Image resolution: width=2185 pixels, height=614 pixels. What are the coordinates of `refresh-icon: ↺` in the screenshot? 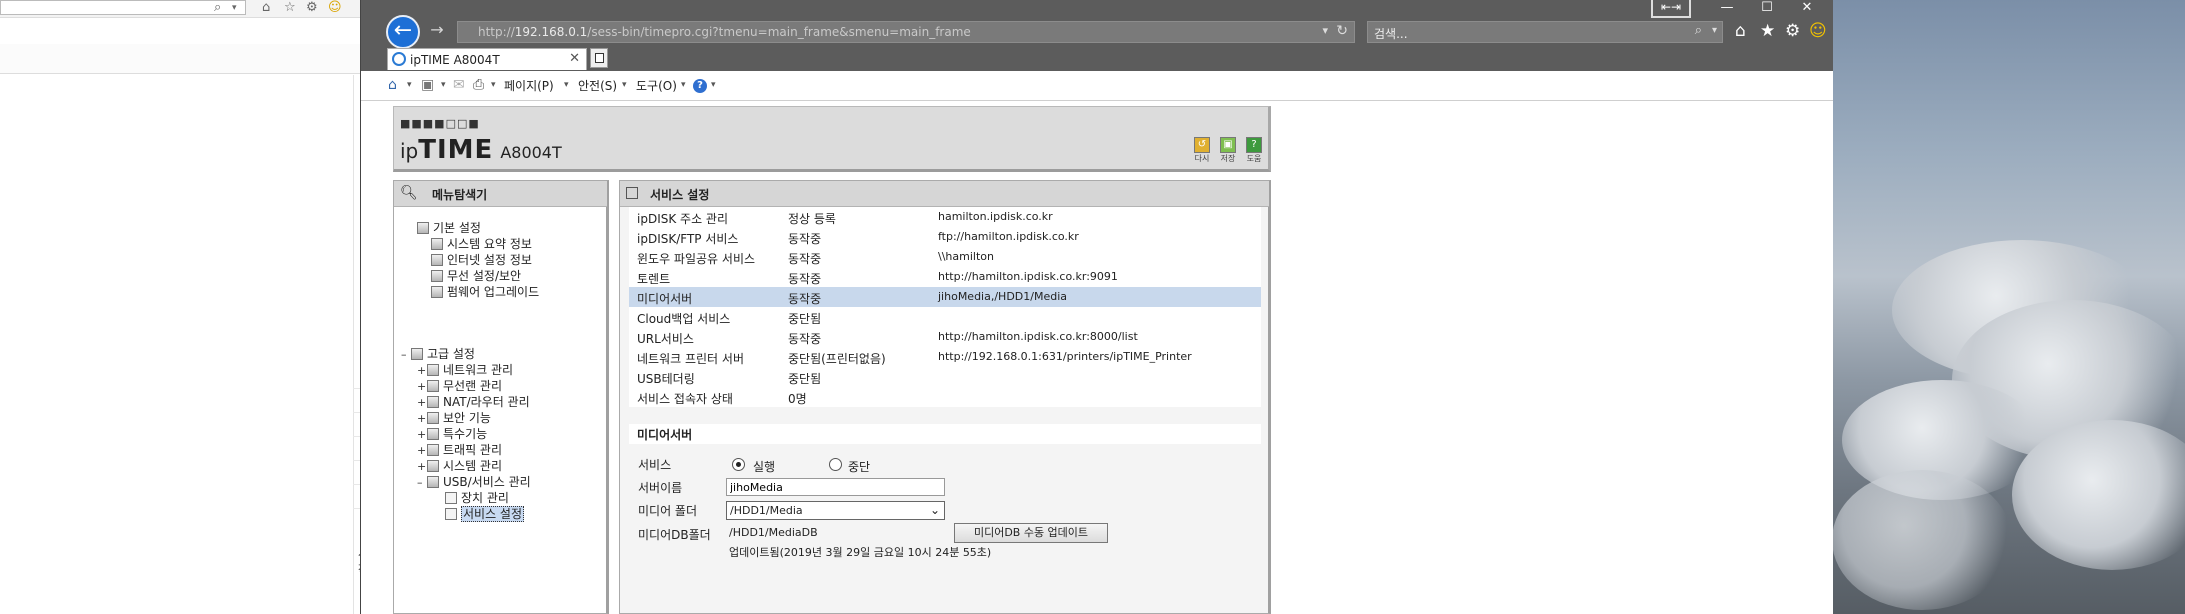 It's located at (1202, 145).